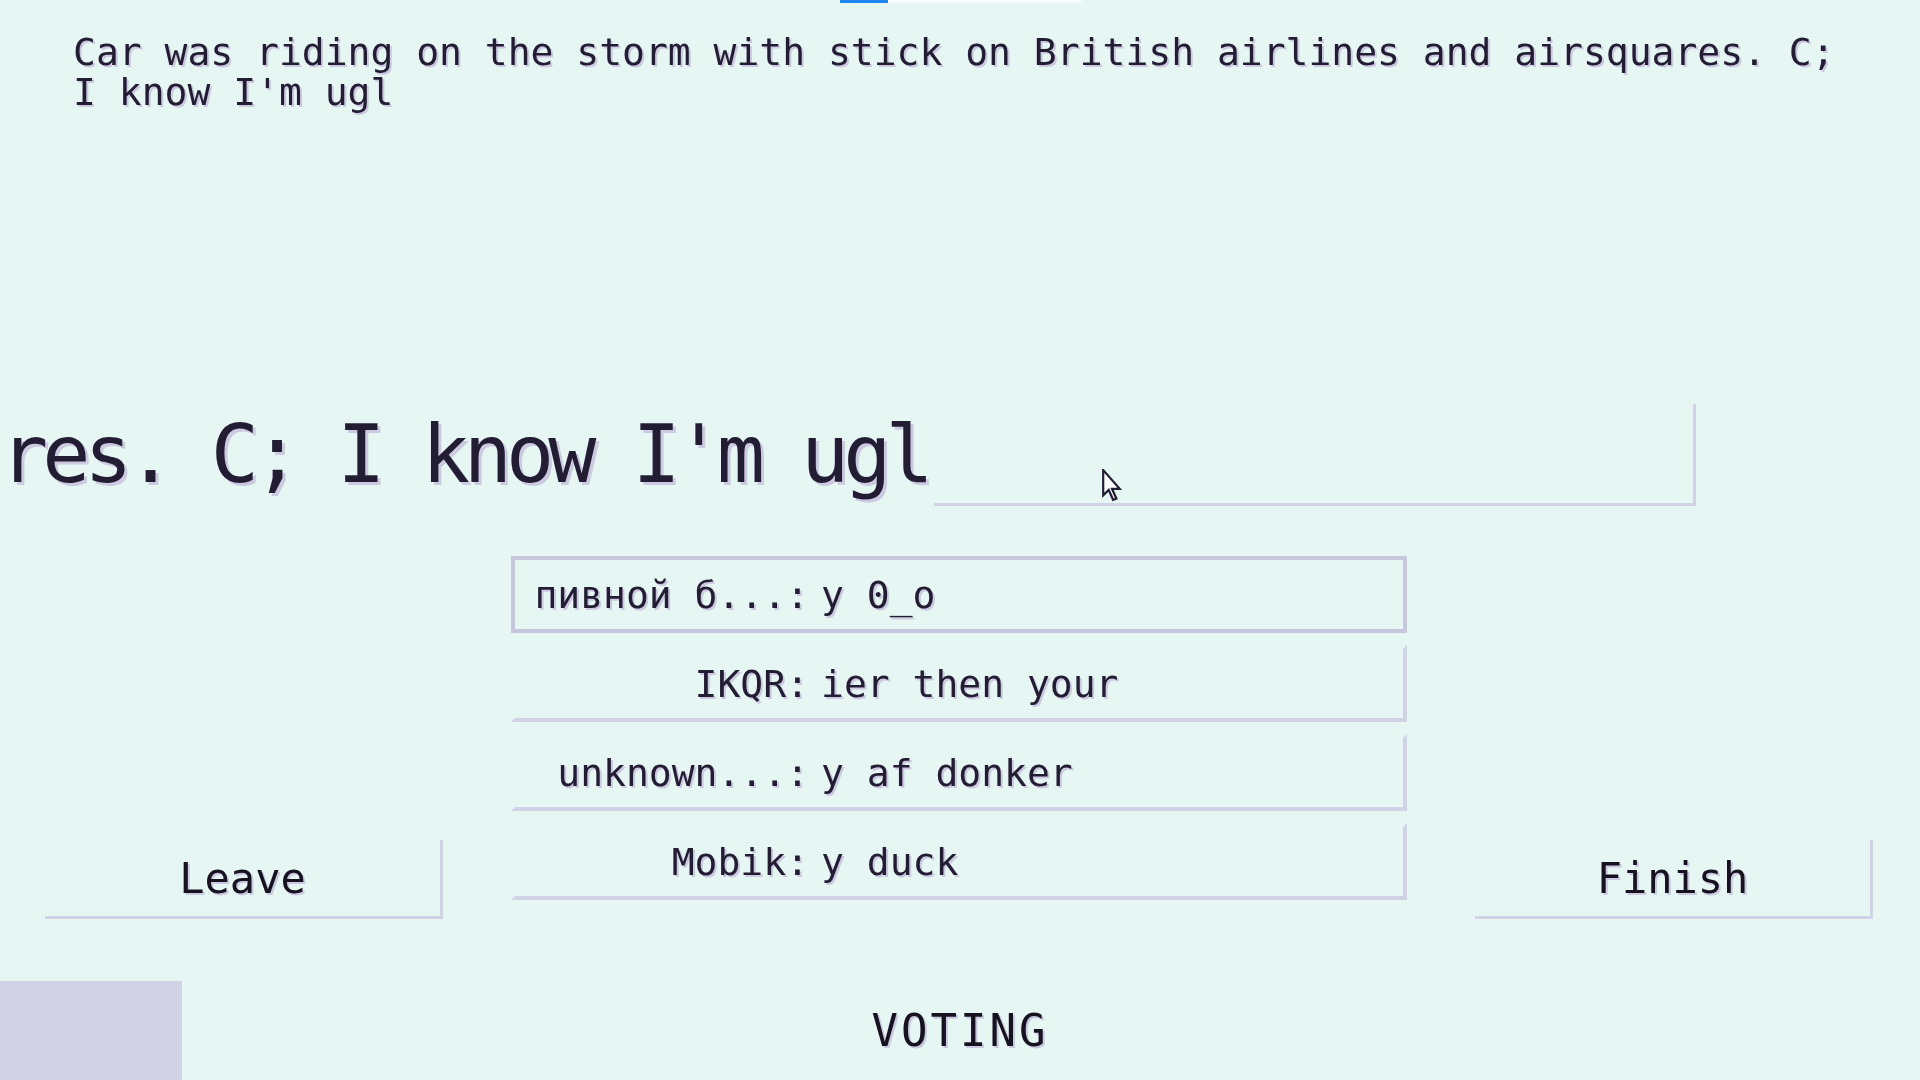 This screenshot has width=1920, height=1080. What do you see at coordinates (959, 683) in the screenshot?
I see `vote-option: IKQR: ier then your` at bounding box center [959, 683].